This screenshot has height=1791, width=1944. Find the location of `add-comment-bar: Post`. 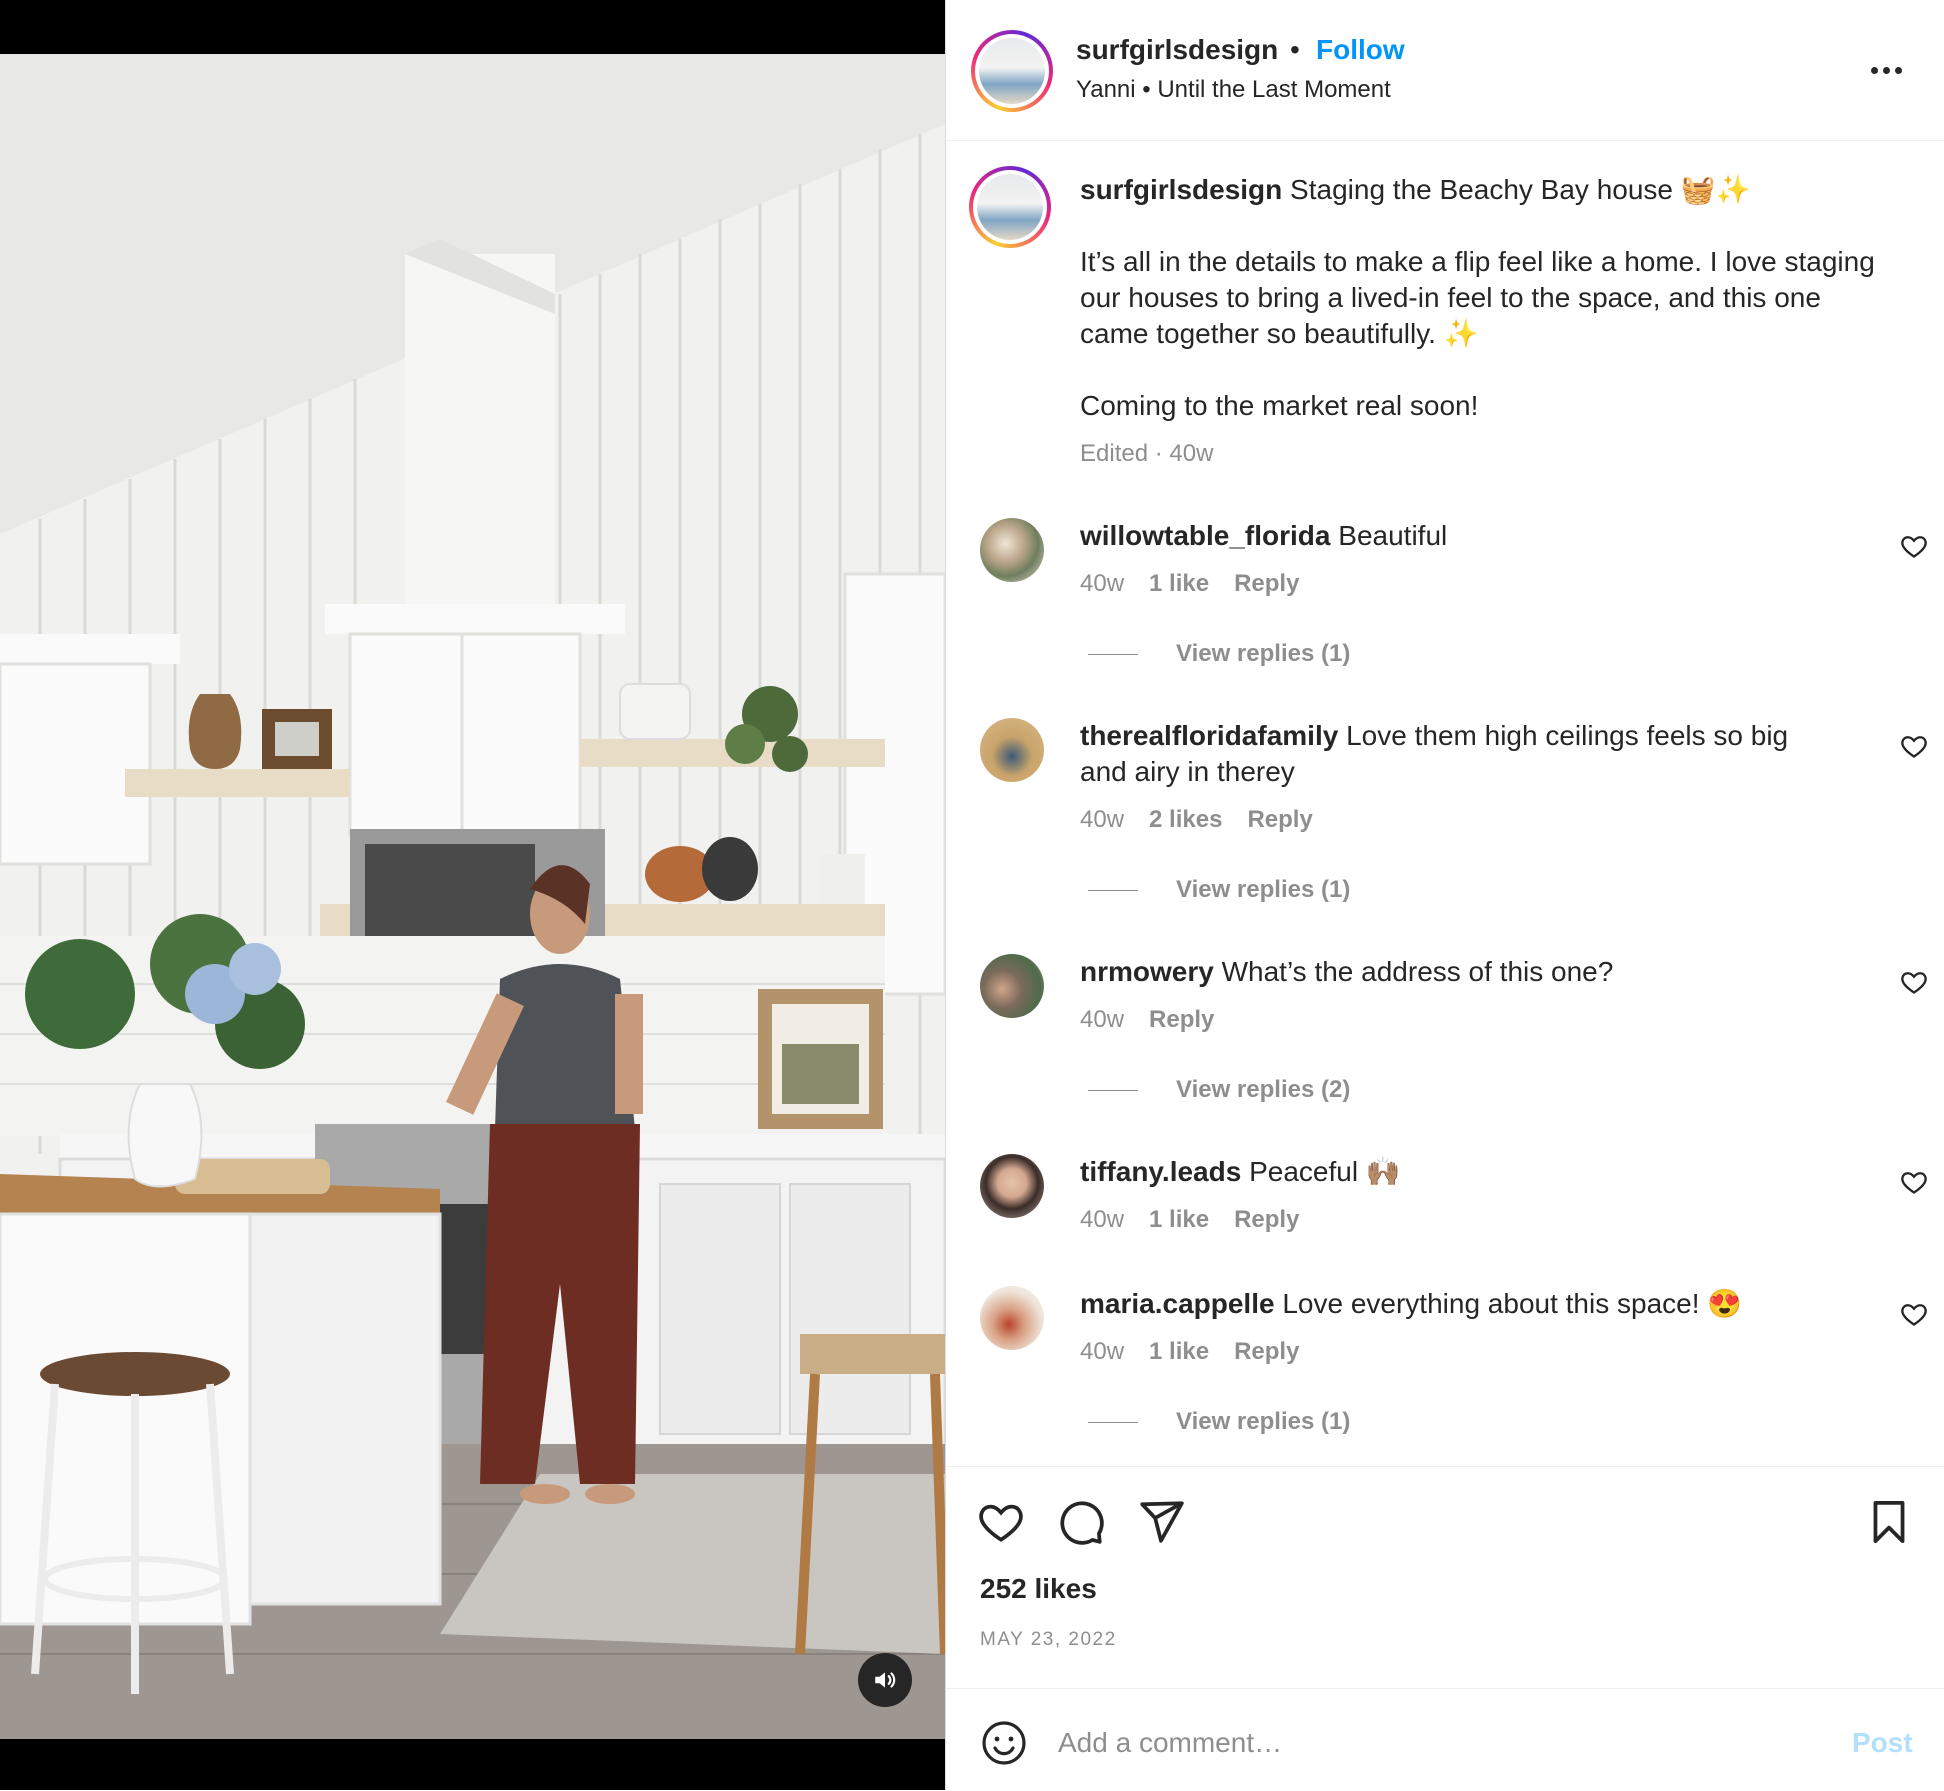

add-comment-bar: Post is located at coordinates (1445, 1739).